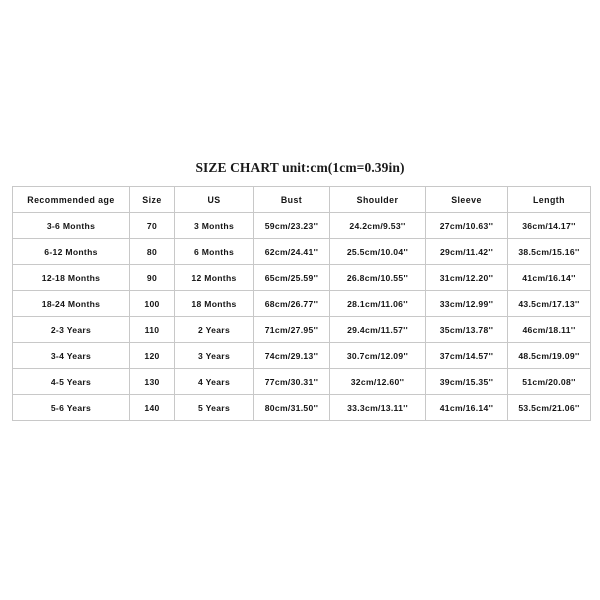 The height and width of the screenshot is (600, 600). What do you see at coordinates (466, 303) in the screenshot?
I see `table-cell: 33cm/12.99''` at bounding box center [466, 303].